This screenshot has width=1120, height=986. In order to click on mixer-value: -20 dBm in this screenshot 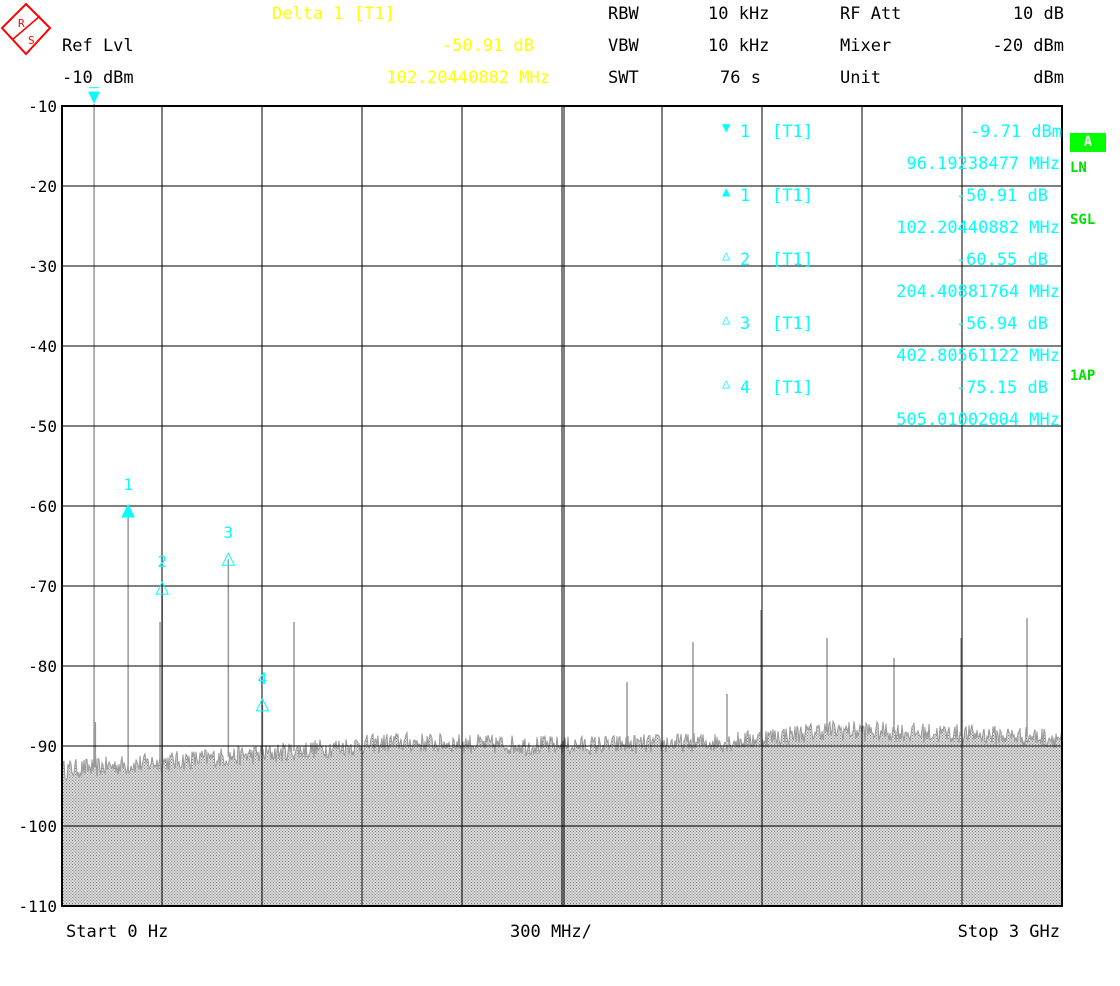, I will do `click(1028, 46)`.